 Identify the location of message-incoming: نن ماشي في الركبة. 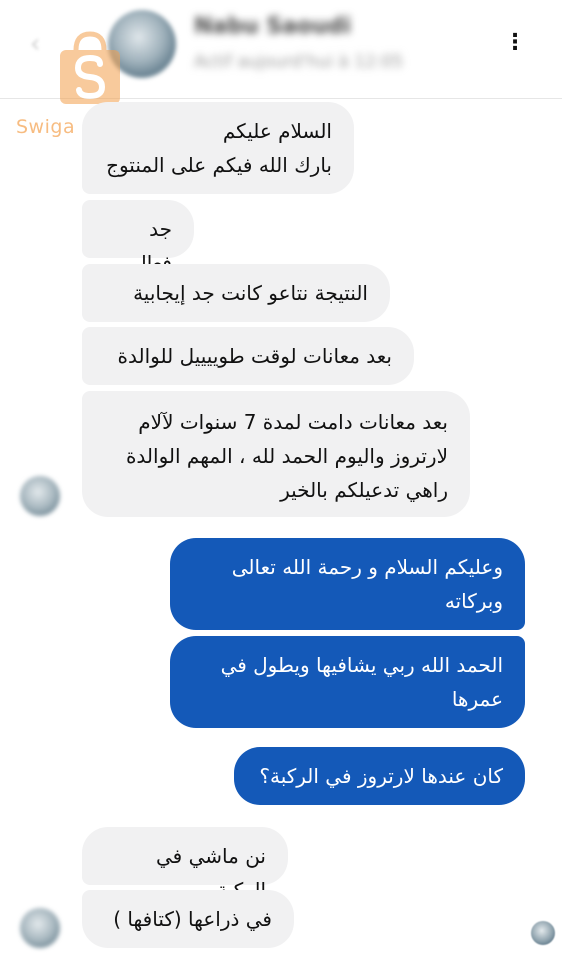
(185, 864).